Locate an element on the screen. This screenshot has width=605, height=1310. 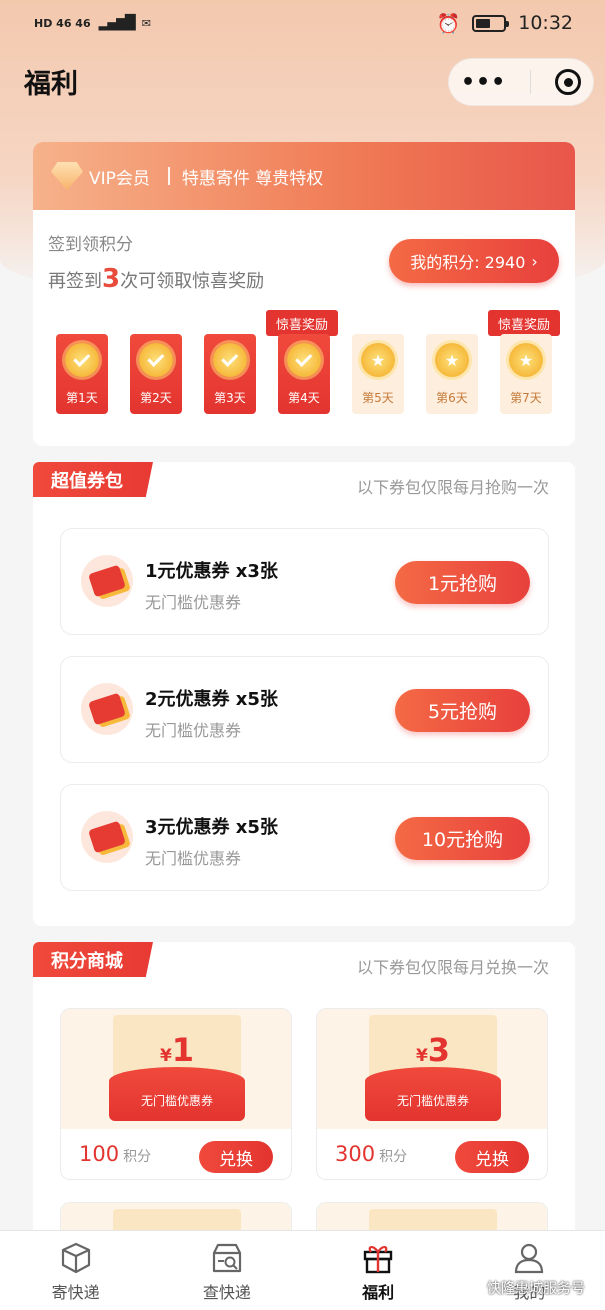
store-search-icon is located at coordinates (226, 1258).